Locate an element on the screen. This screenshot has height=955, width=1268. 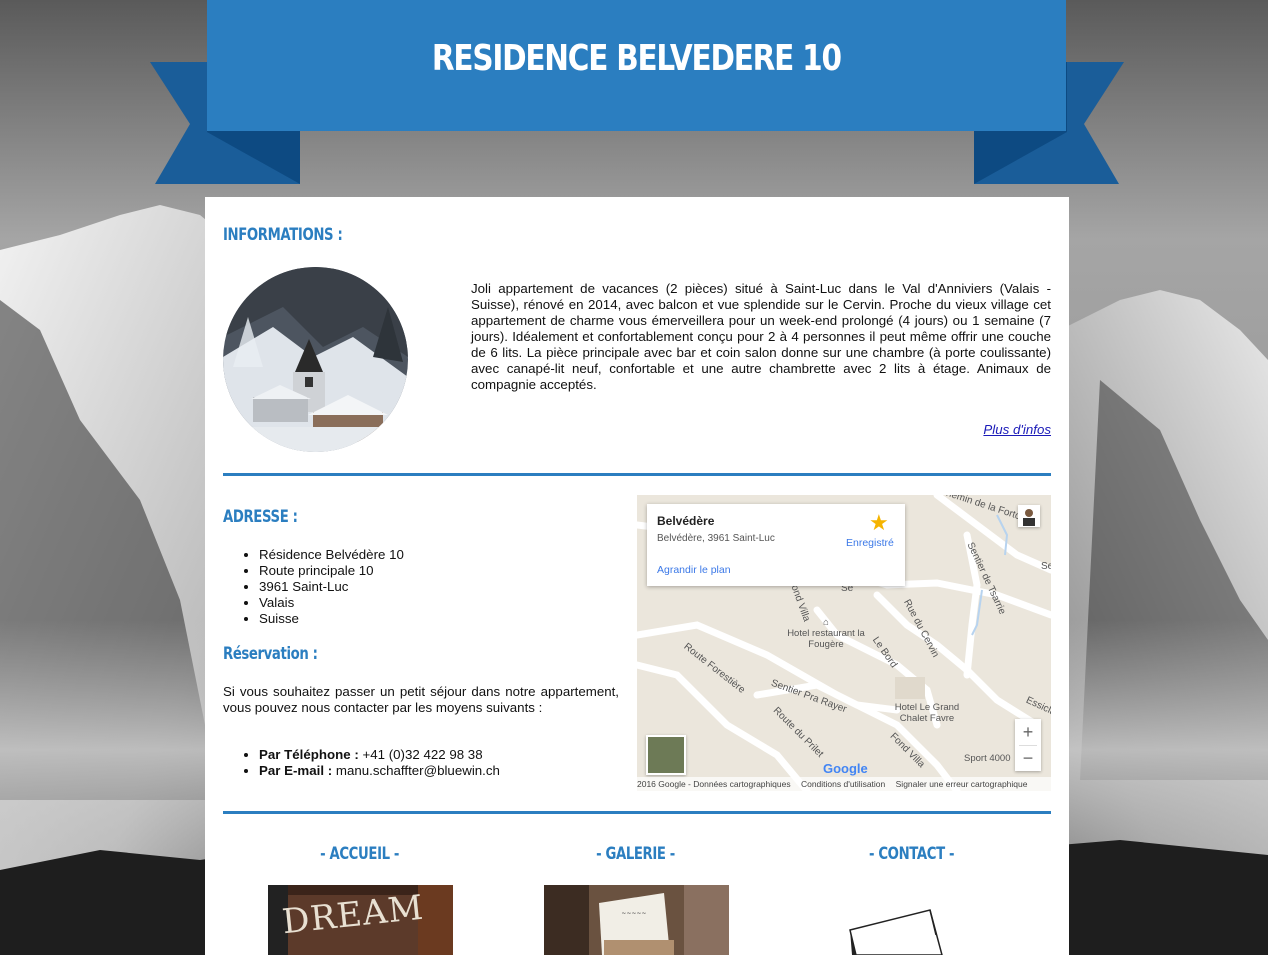
zoom-control: + − is located at coordinates (1028, 745).